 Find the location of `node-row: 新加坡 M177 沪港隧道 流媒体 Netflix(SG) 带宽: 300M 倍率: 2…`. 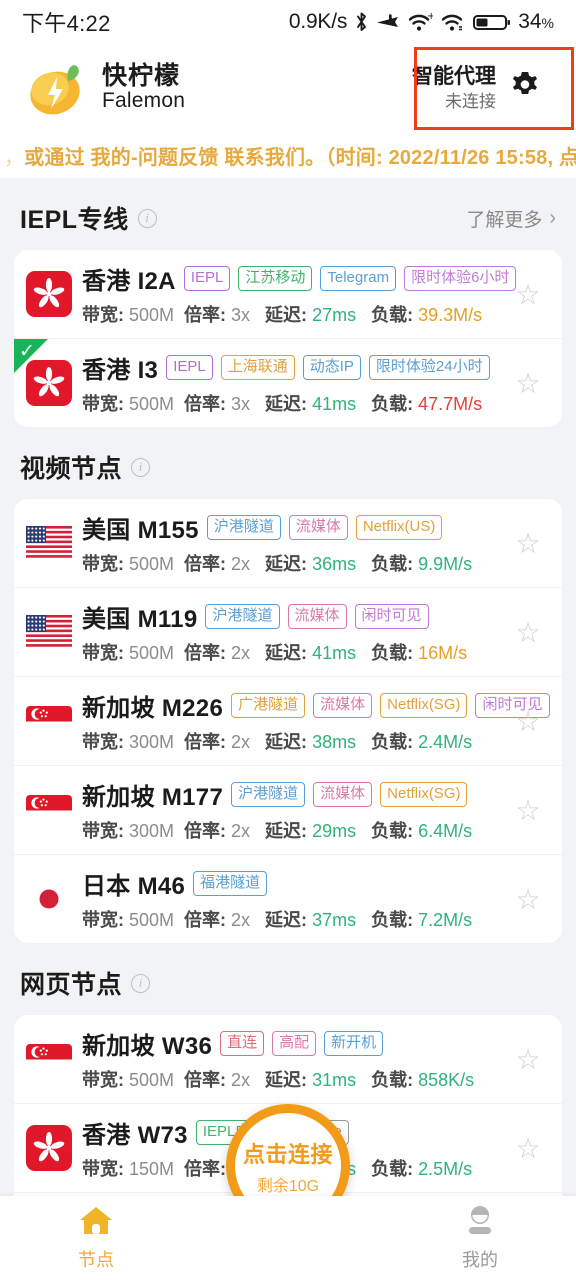

node-row: 新加坡 M177 沪港隧道 流媒体 Netflix(SG) 带宽: 300M 倍率: 2… is located at coordinates (288, 809).